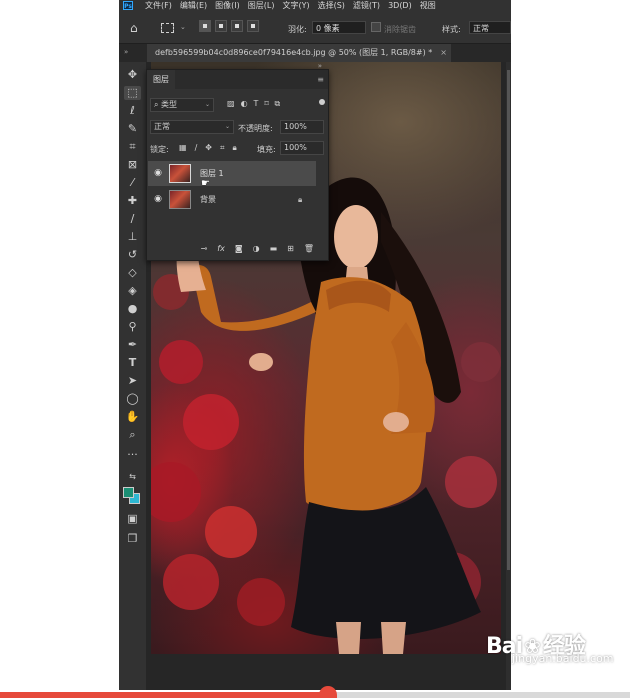  I want to click on shape-filter-icon: ⌑, so click(266, 104).